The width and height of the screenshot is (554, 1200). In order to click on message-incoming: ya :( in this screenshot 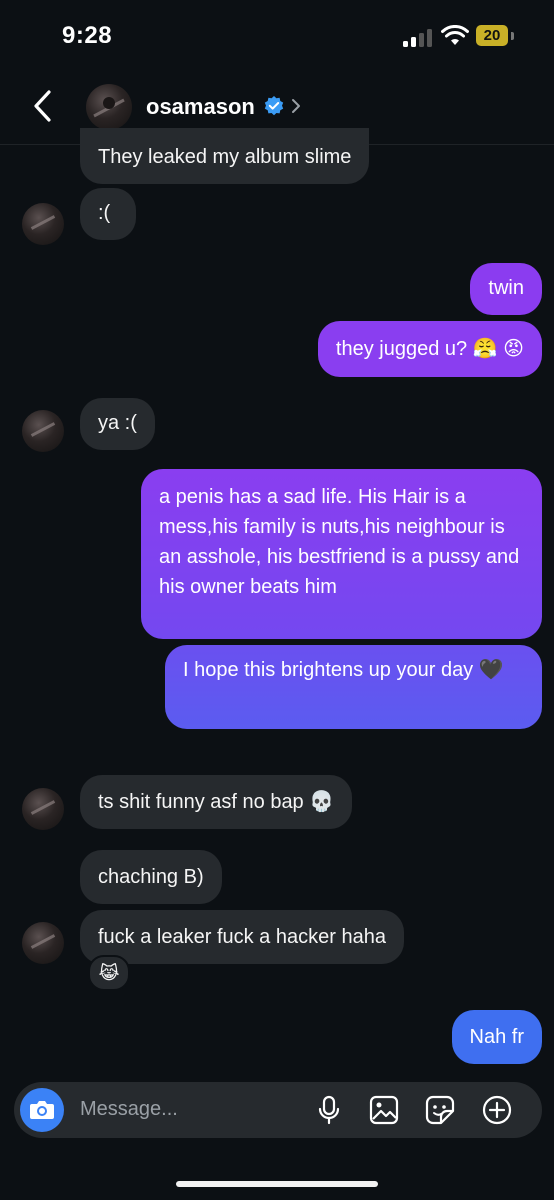, I will do `click(117, 424)`.